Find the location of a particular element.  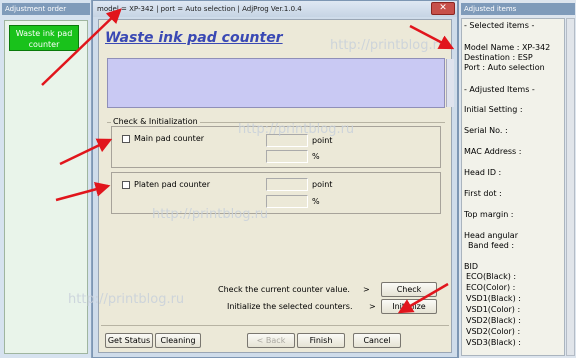

bottom-divider is located at coordinates (275, 325).